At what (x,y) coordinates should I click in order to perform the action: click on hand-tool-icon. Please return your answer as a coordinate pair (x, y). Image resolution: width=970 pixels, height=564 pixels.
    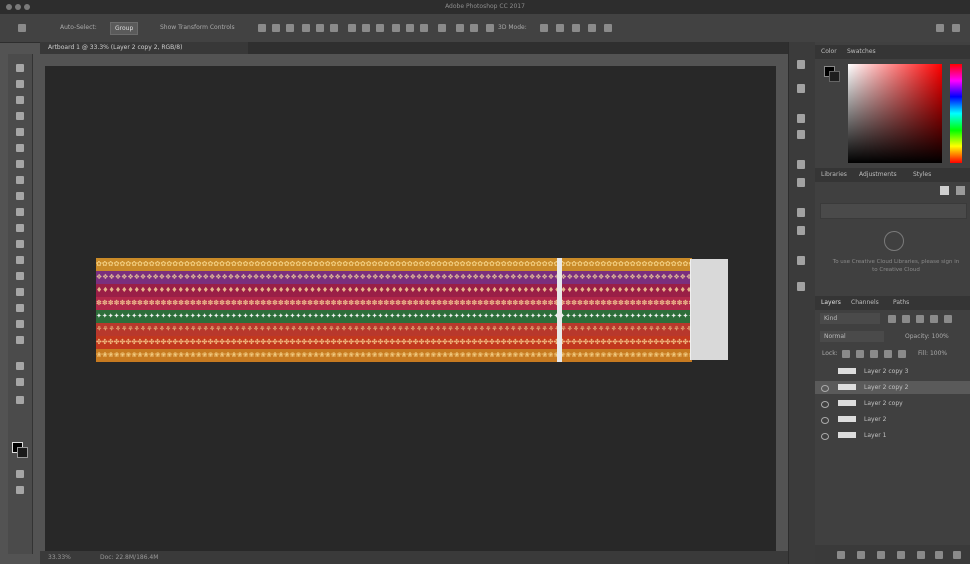
    Looking at the image, I should click on (20, 366).